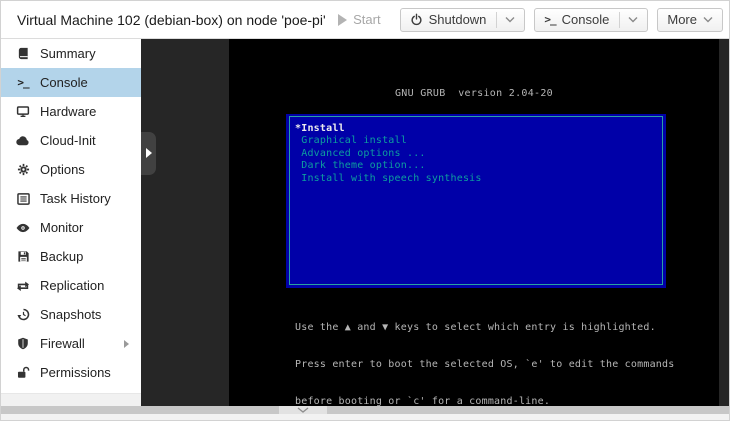 This screenshot has height=421, width=730. Describe the element at coordinates (68, 53) in the screenshot. I see `sidebar-item-label: Summary` at that location.